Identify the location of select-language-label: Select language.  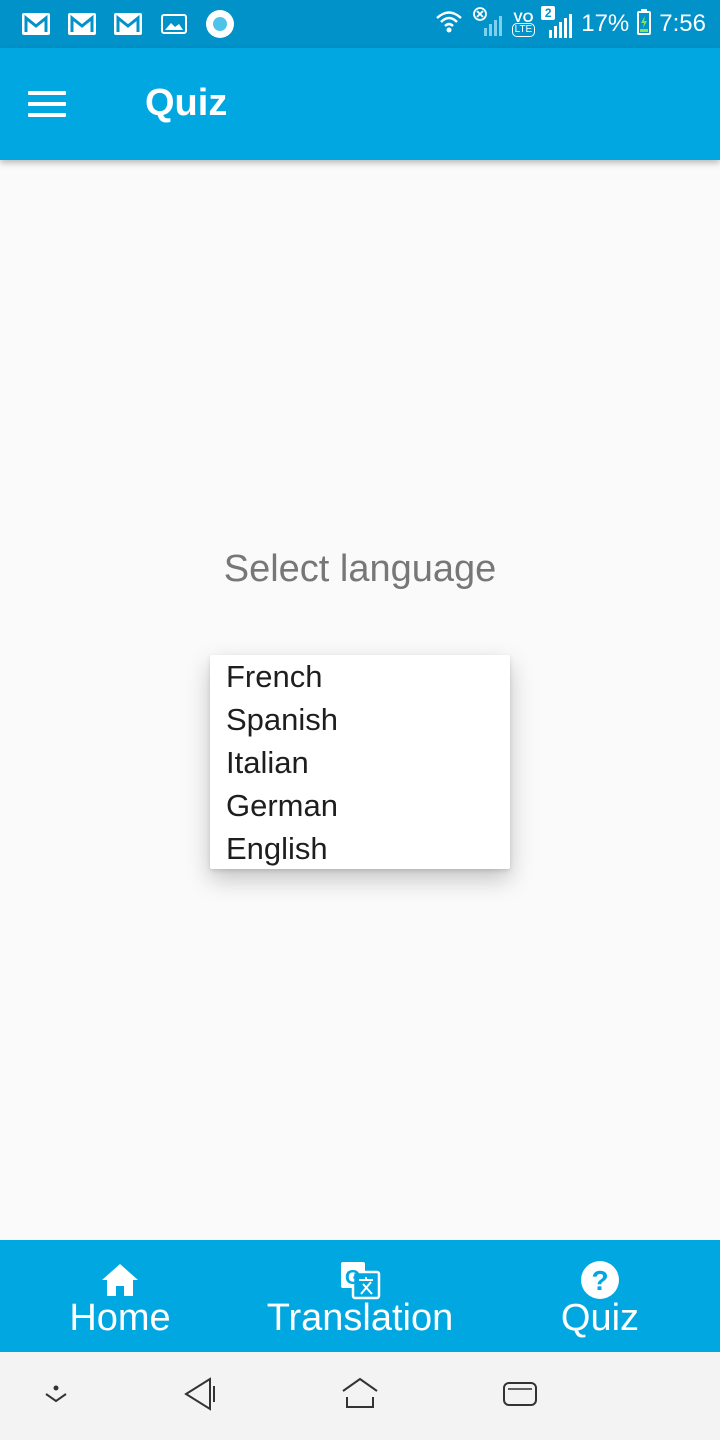
(360, 569).